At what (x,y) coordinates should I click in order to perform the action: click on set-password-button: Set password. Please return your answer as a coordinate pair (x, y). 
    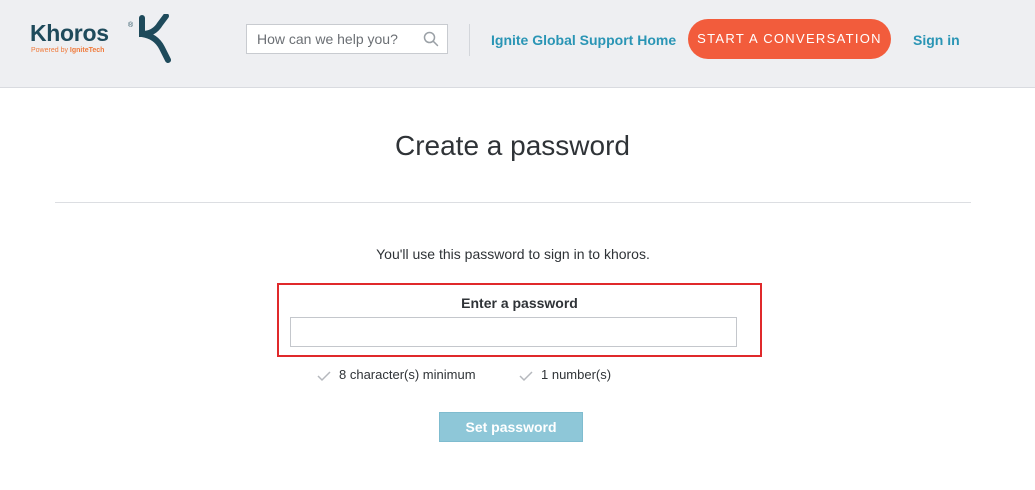
    Looking at the image, I should click on (511, 427).